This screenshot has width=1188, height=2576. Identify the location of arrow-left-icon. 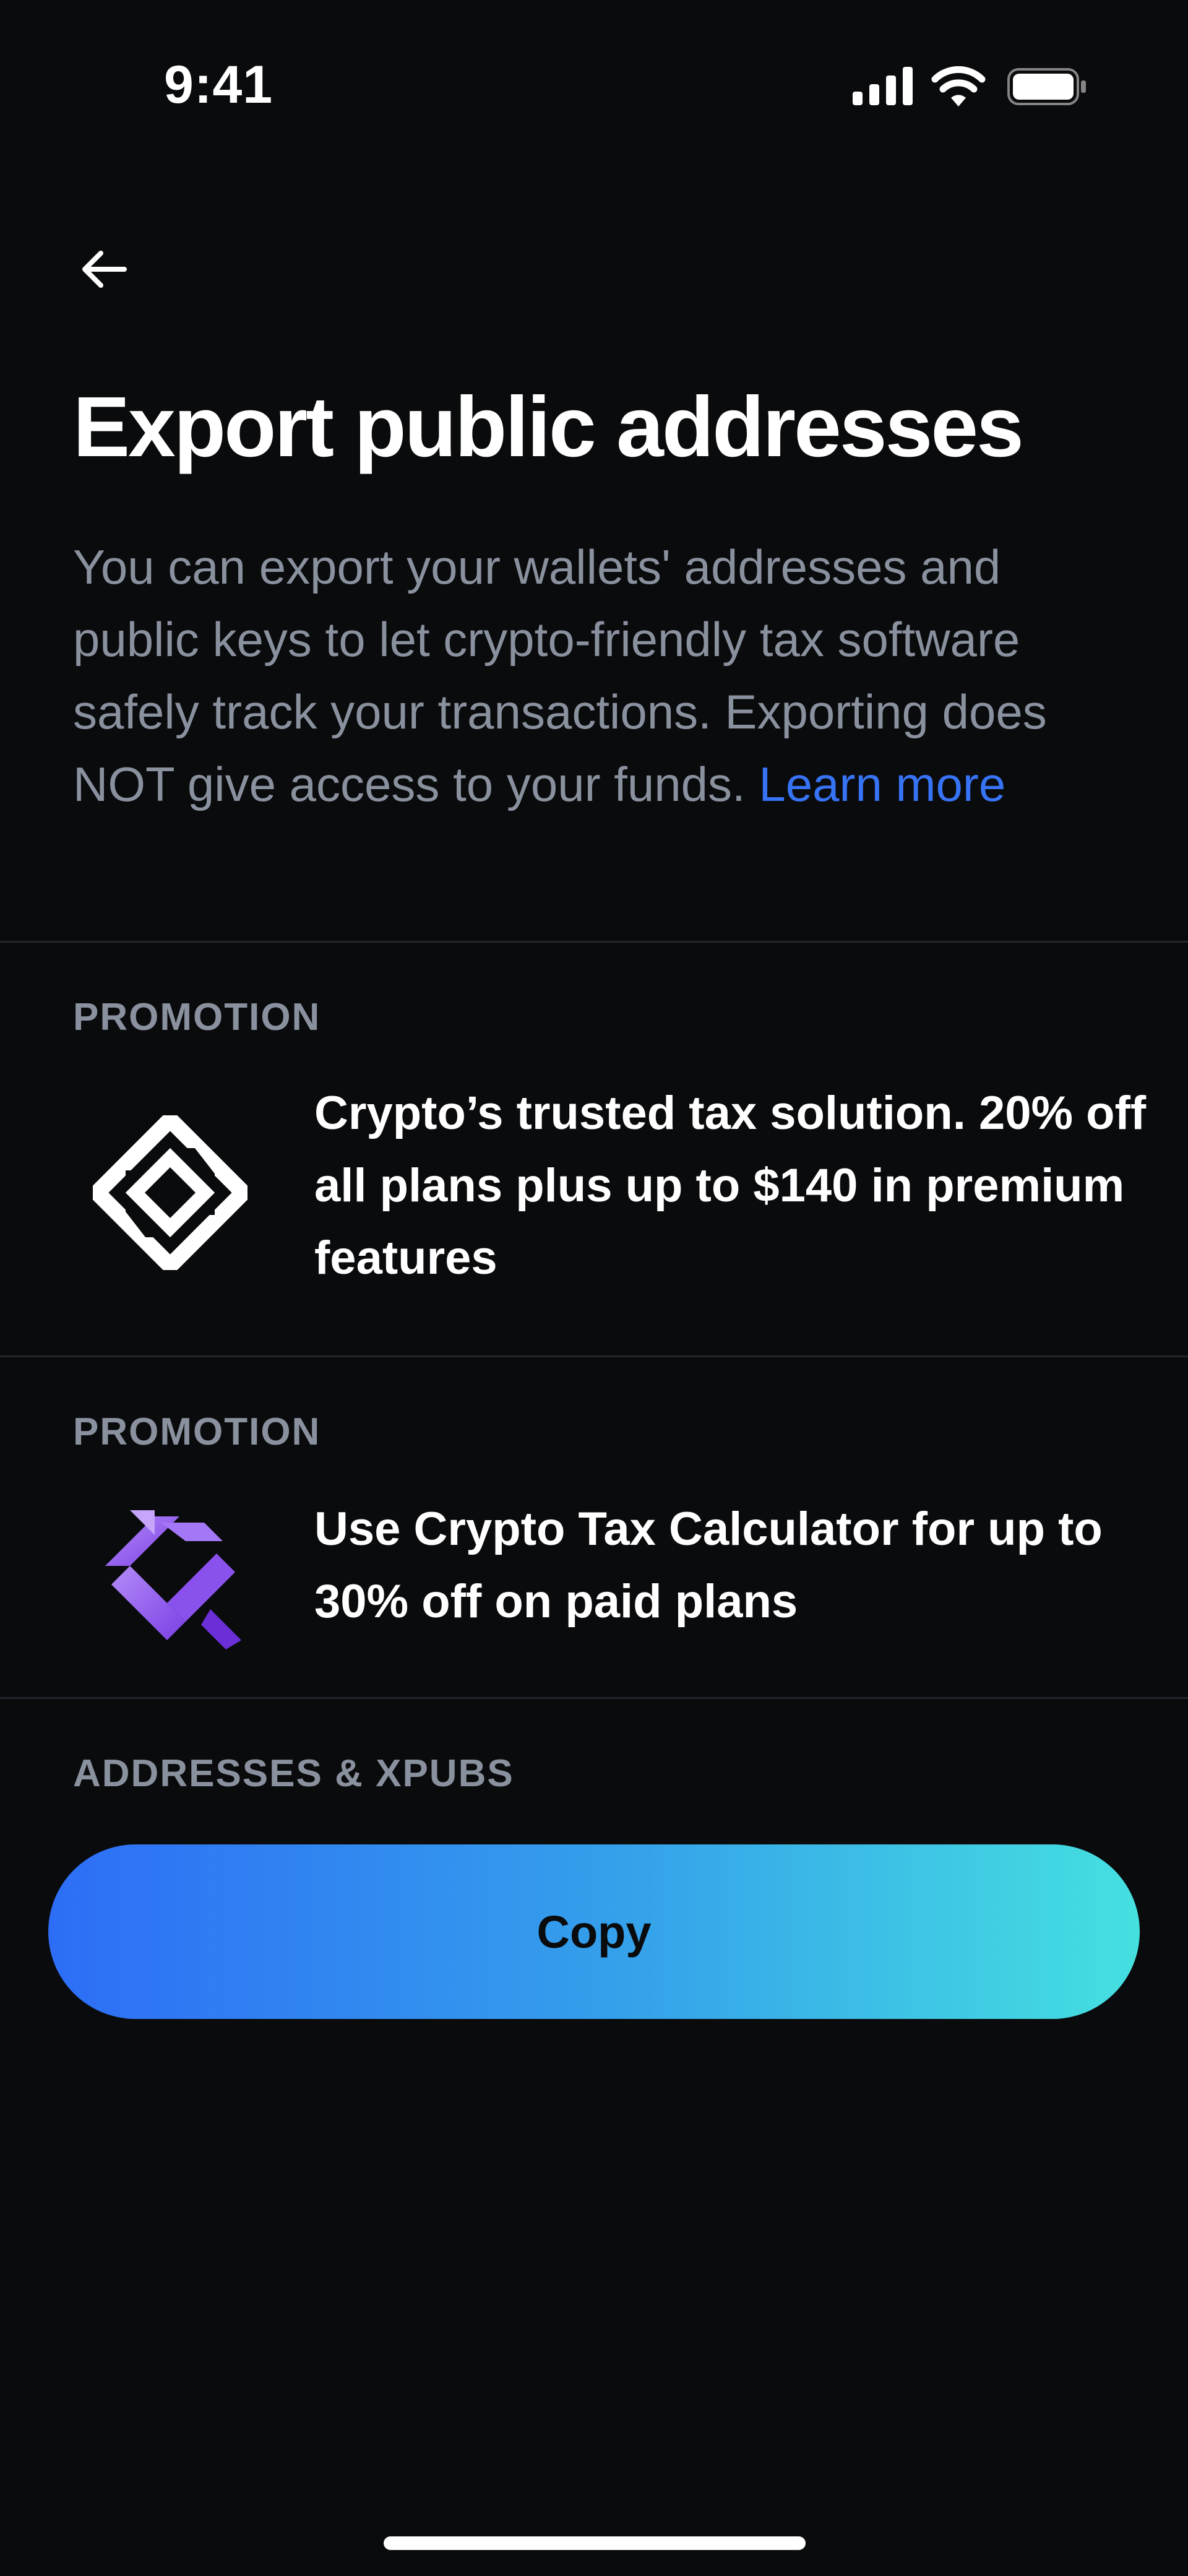
(104, 269).